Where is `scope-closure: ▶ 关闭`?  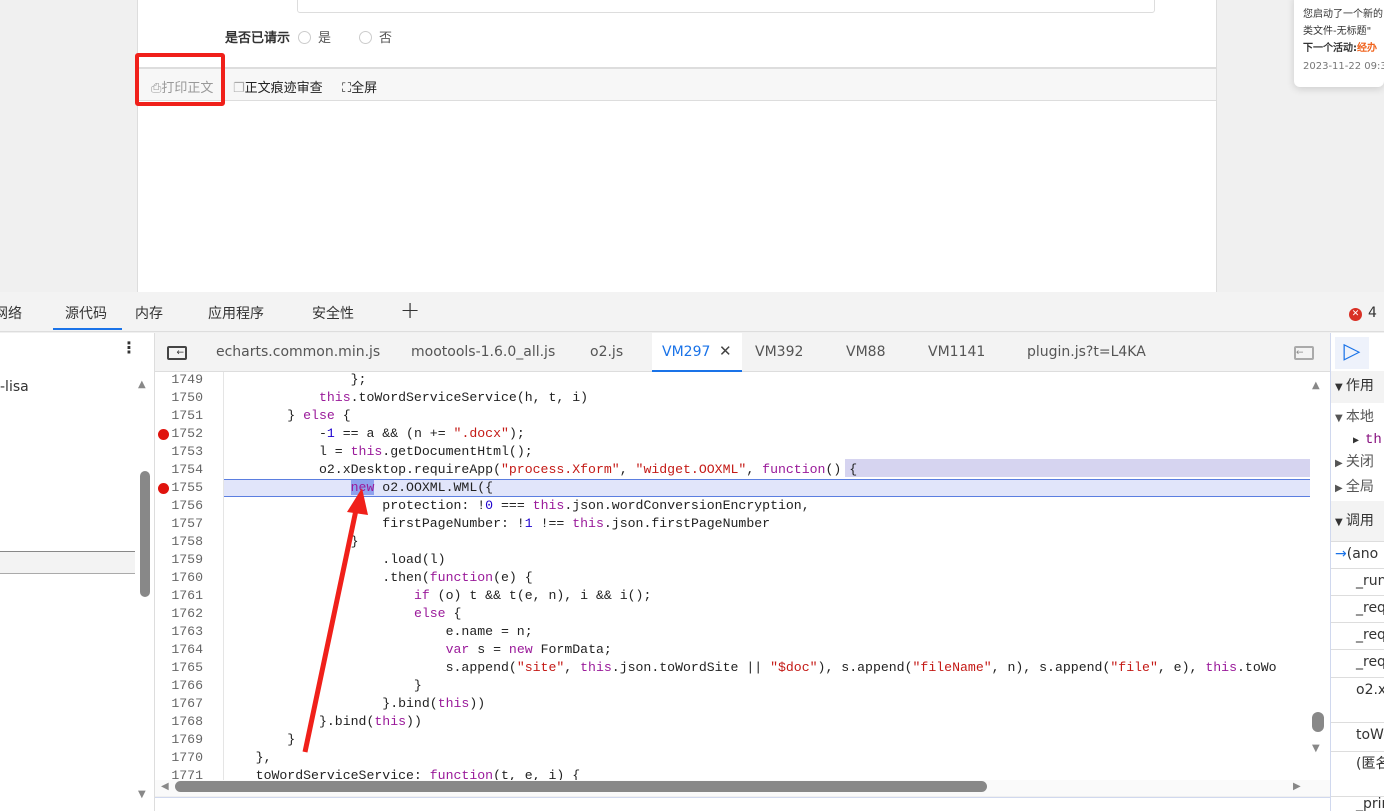 scope-closure: ▶ 关闭 is located at coordinates (1357, 463).